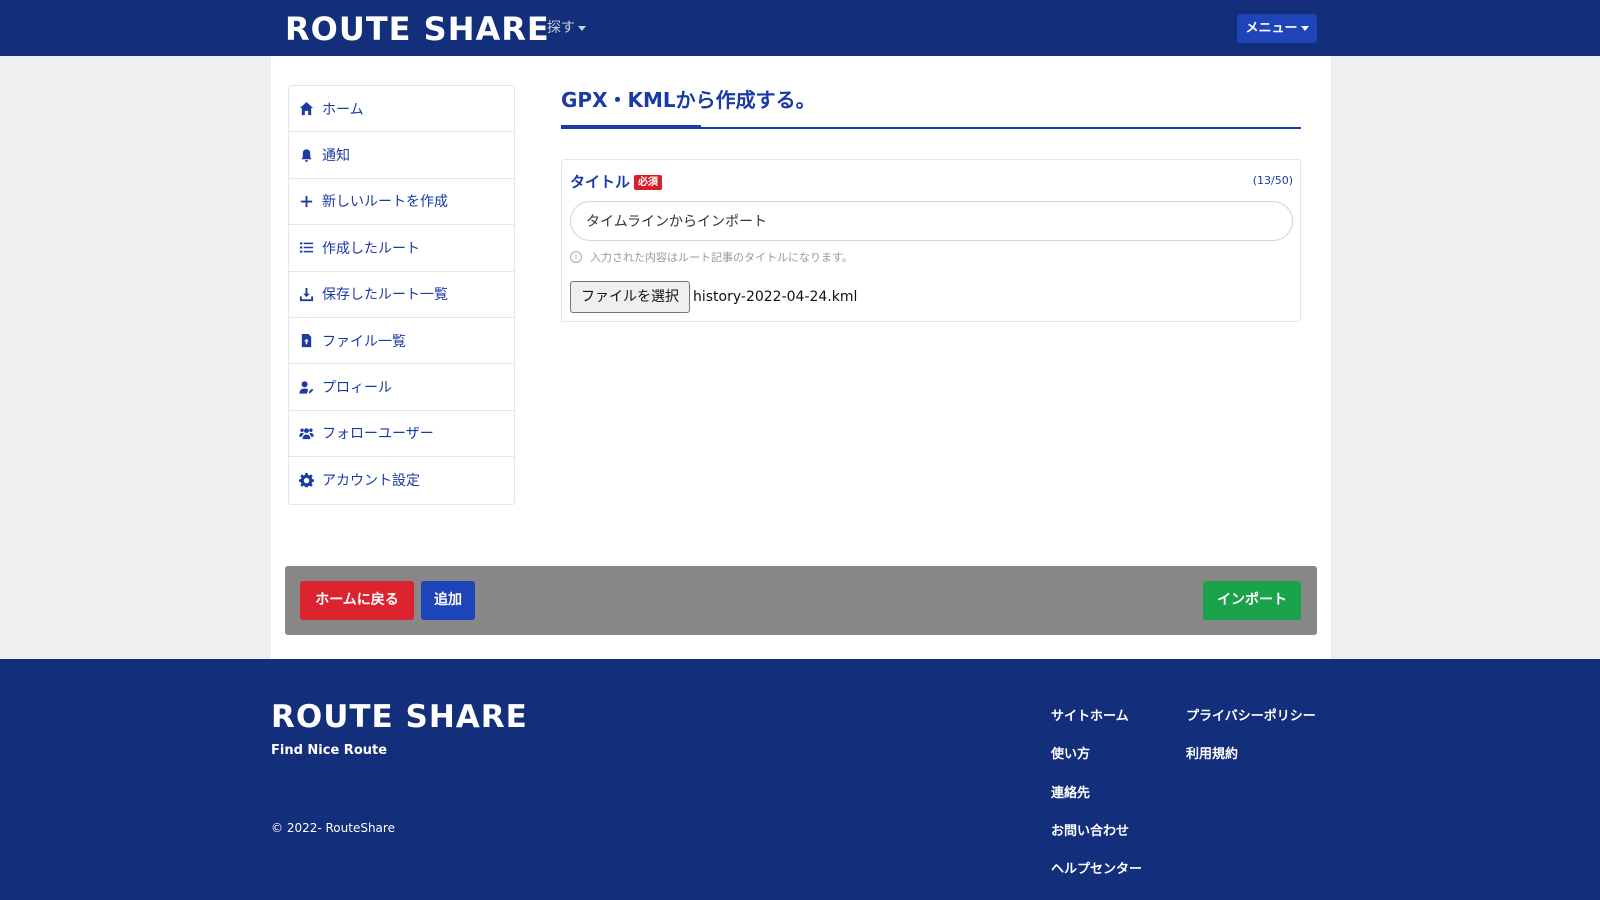 The image size is (1600, 900). Describe the element at coordinates (800, 28) in the screenshot. I see `top-navbar: ROUTE SHARE 探す メニュー` at that location.